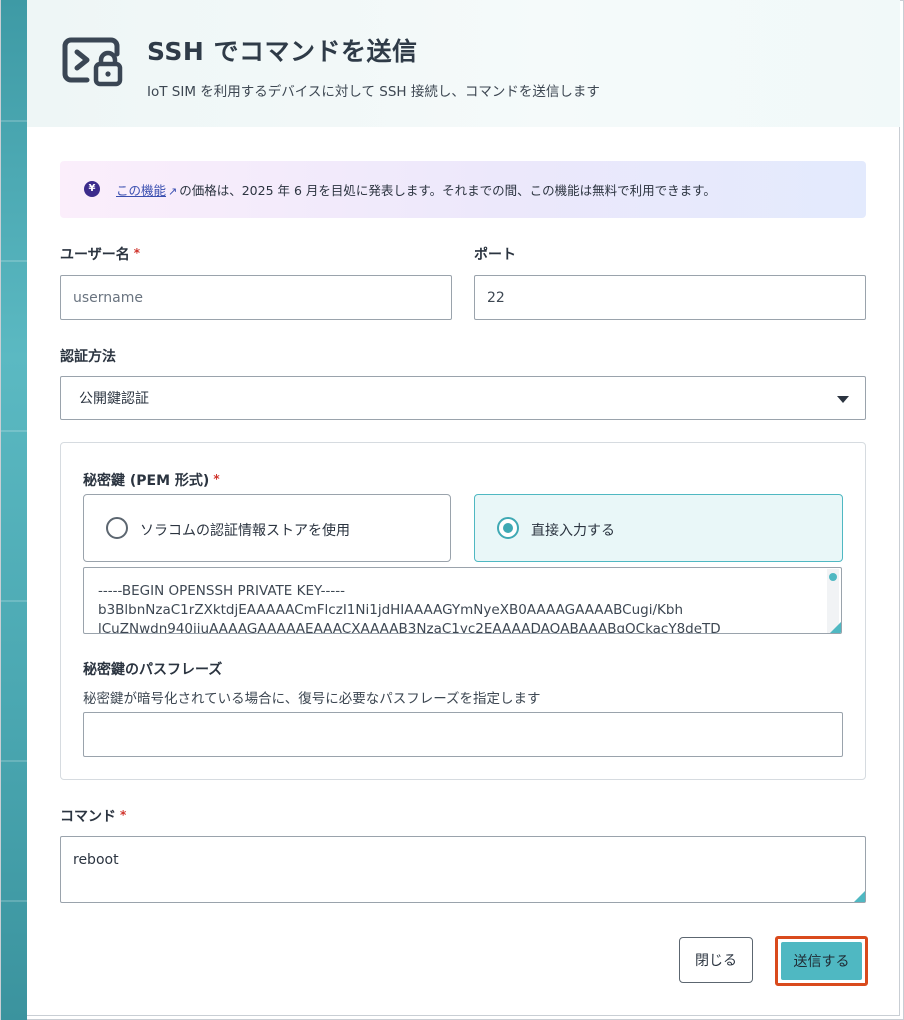 Image resolution: width=904 pixels, height=1020 pixels. What do you see at coordinates (463, 734) in the screenshot?
I see `passphrase-input` at bounding box center [463, 734].